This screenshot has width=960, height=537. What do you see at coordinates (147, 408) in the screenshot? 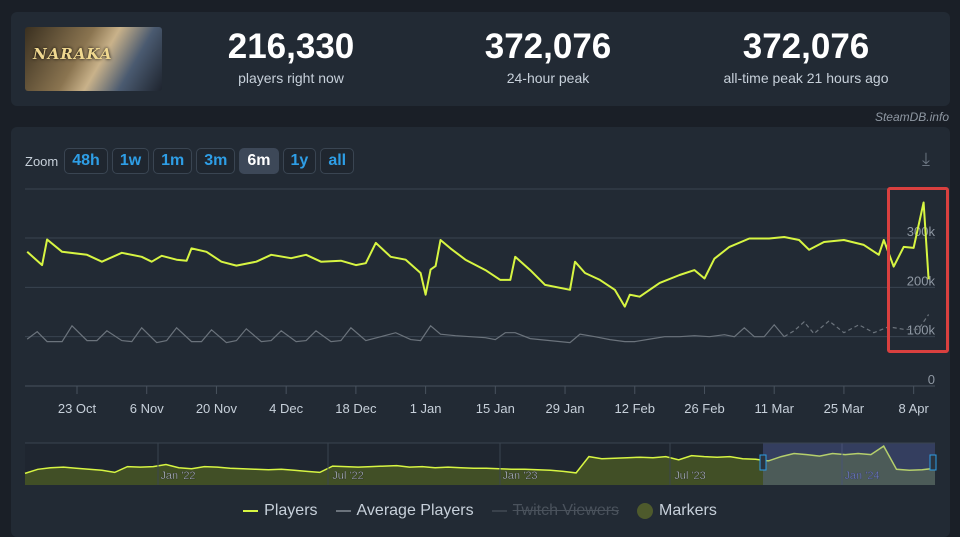
I see `x-tick-label: 6 Nov` at bounding box center [147, 408].